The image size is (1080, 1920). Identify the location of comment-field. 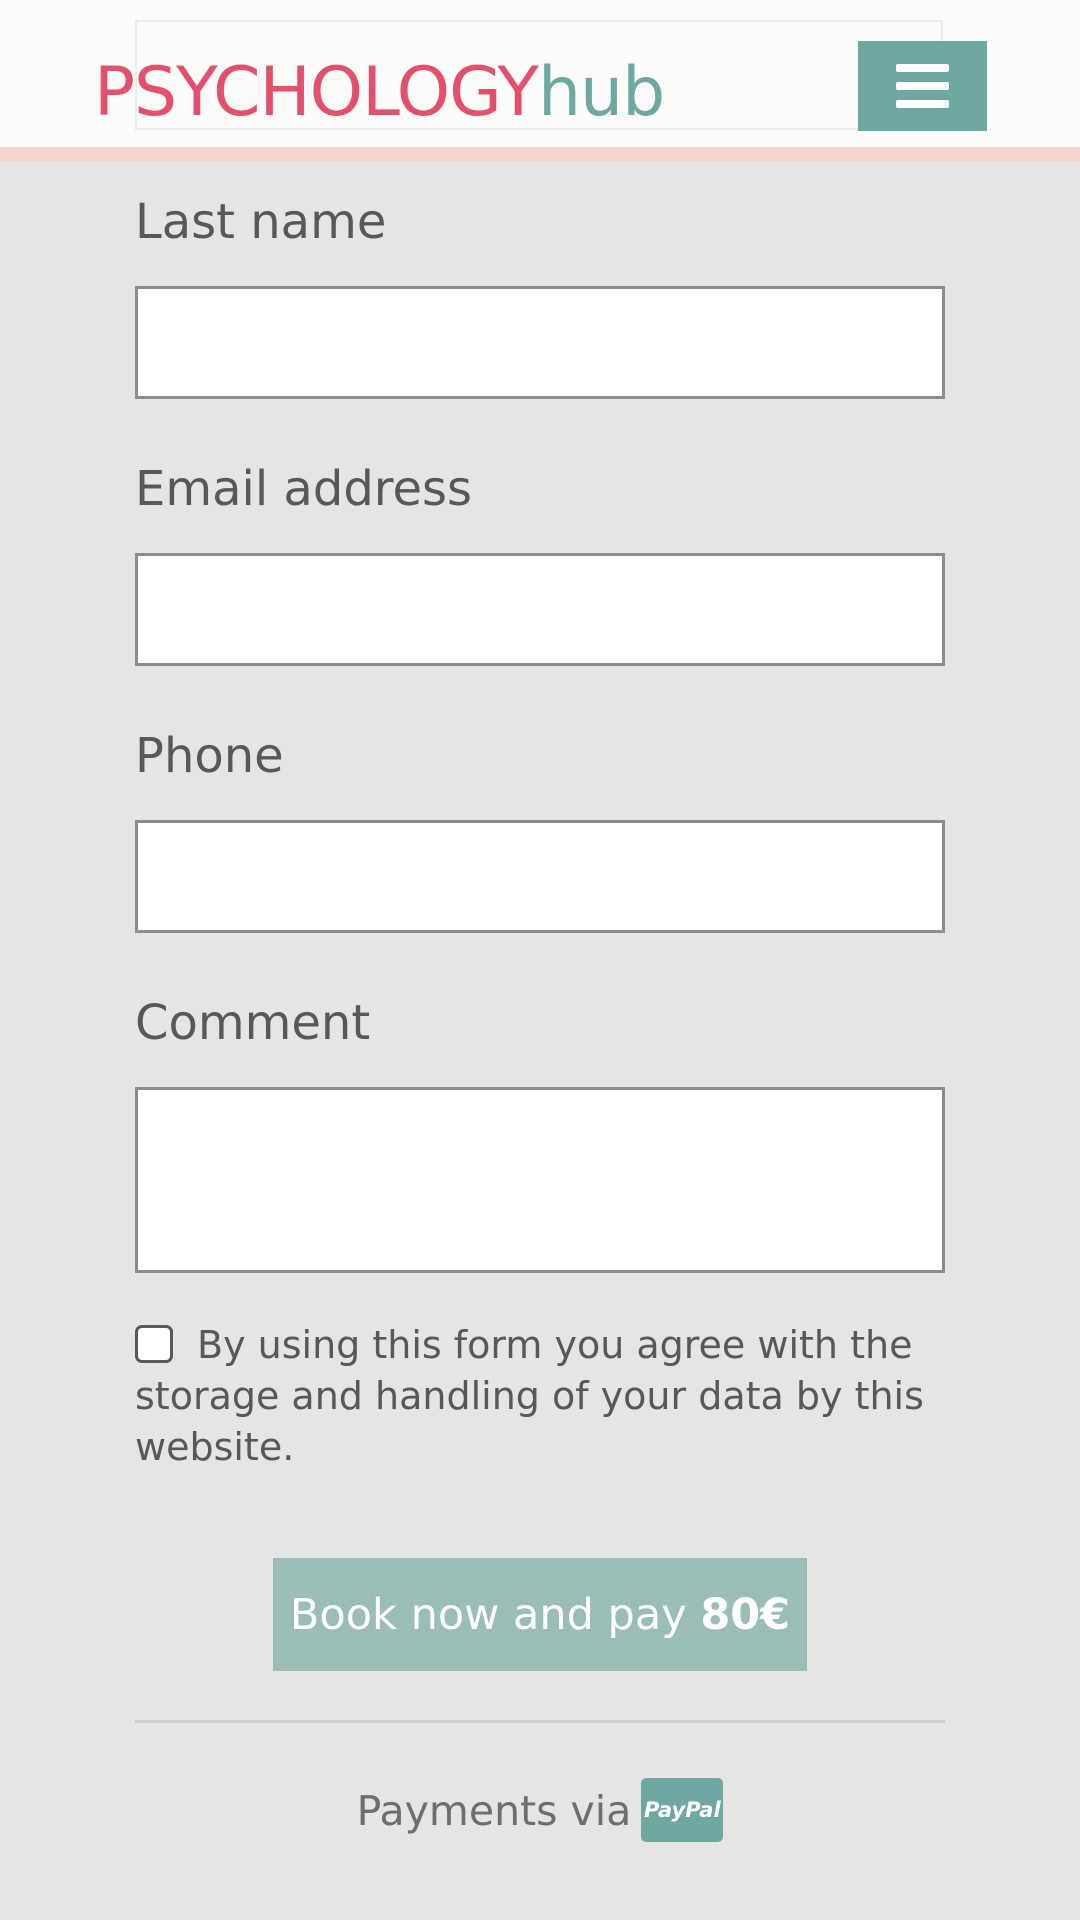
(540, 1180).